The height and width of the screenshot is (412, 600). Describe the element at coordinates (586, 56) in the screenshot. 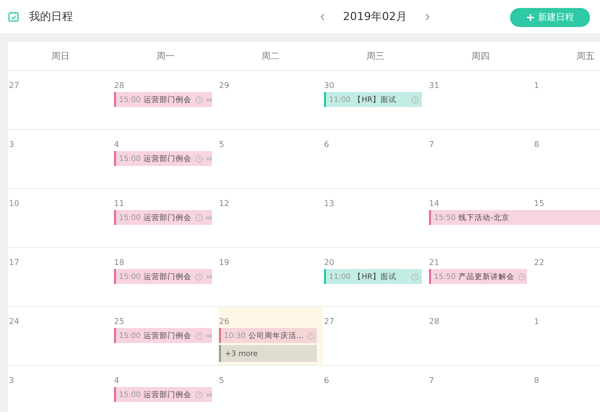

I see `weekday-header: 周五` at that location.